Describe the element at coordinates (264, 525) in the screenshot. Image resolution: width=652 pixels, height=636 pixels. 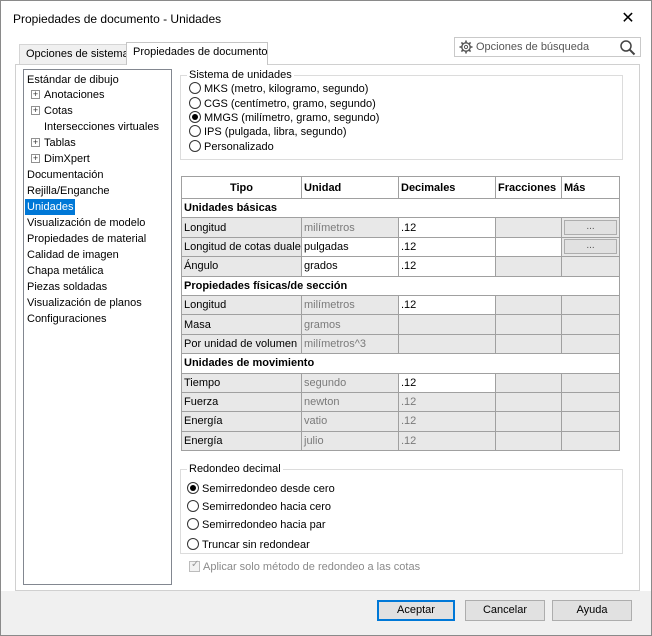
I see `radio-label: Semirredondeo hacia par` at that location.